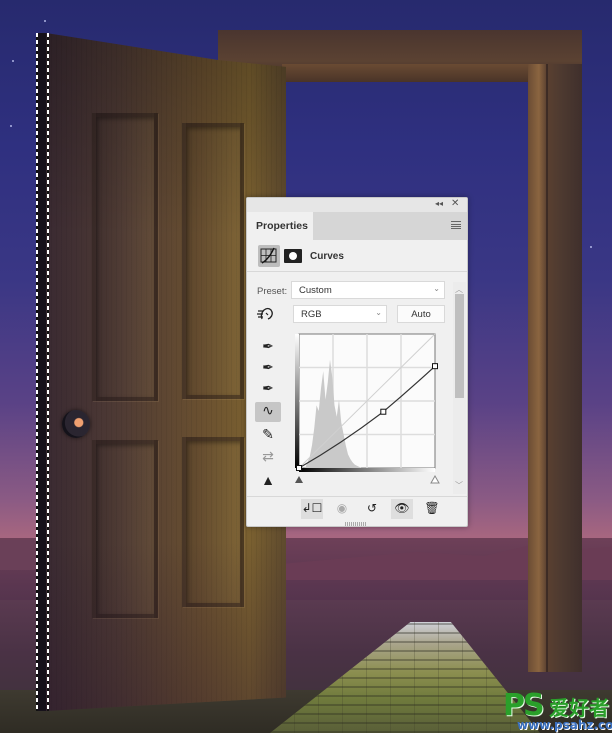 The image size is (612, 733). Describe the element at coordinates (268, 348) in the screenshot. I see `sample-black-point-icon: ✒` at that location.